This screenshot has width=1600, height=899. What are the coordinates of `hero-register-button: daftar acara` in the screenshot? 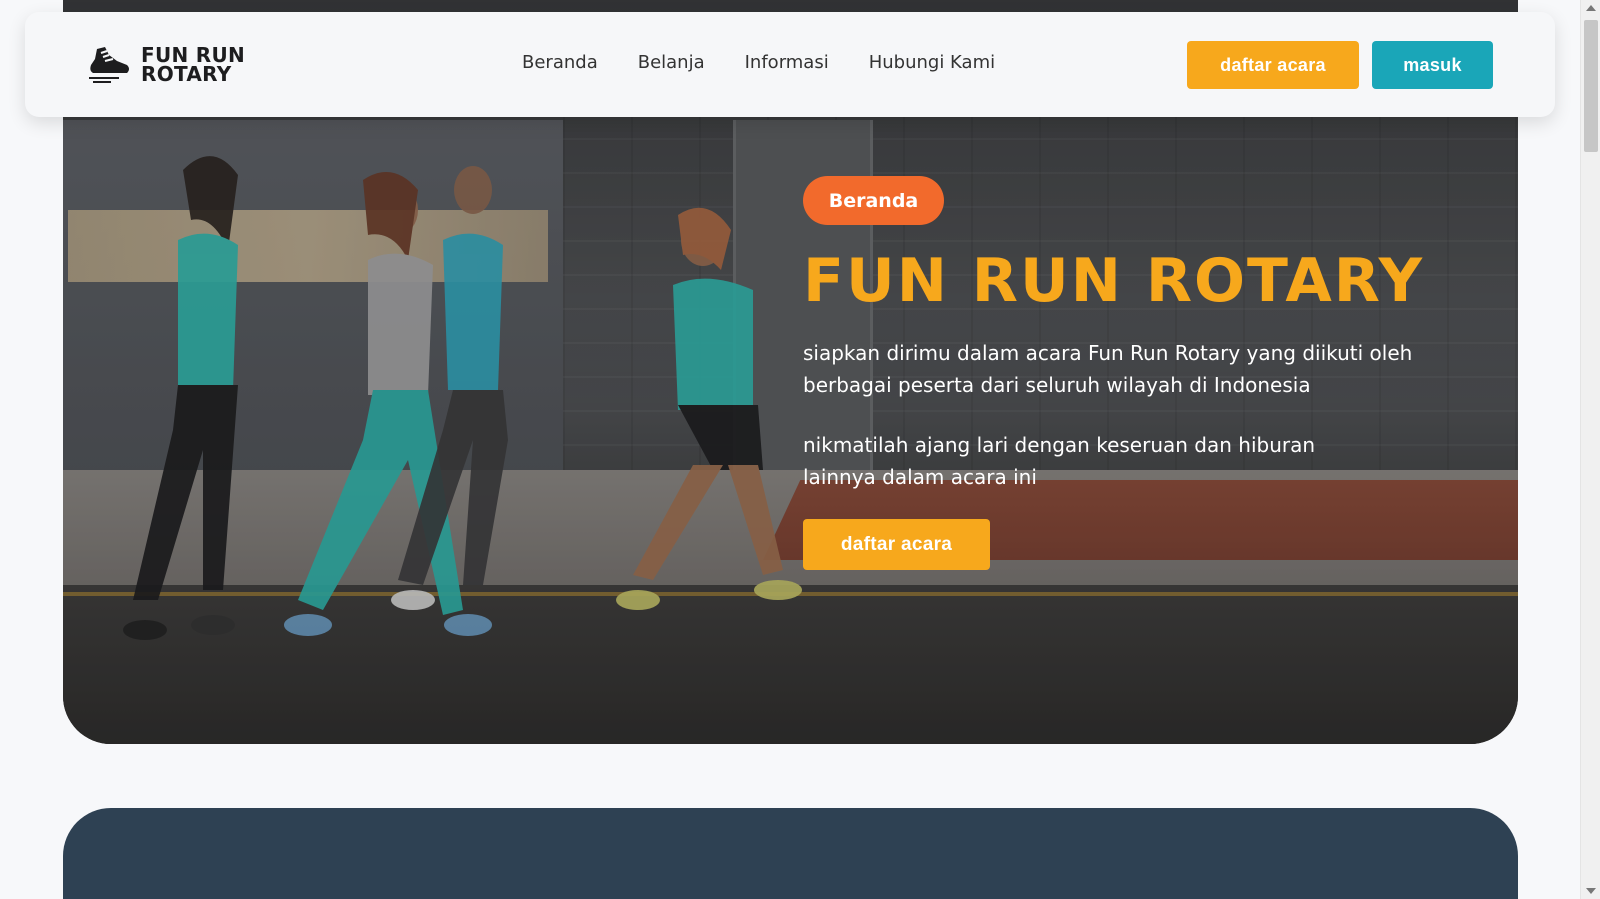 It's located at (896, 544).